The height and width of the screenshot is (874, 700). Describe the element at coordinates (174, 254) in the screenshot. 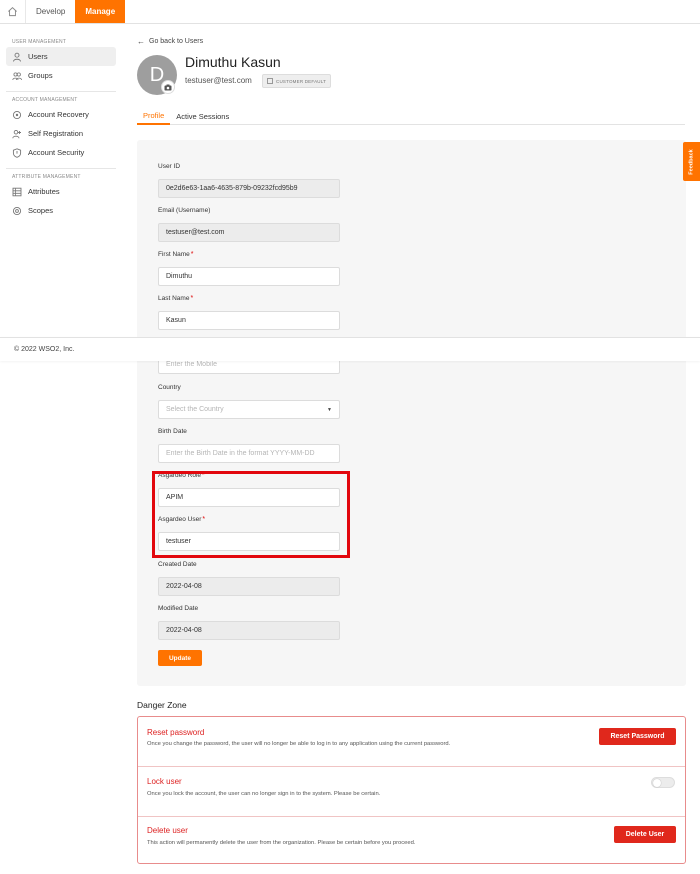

I see `label-text: First Name` at that location.